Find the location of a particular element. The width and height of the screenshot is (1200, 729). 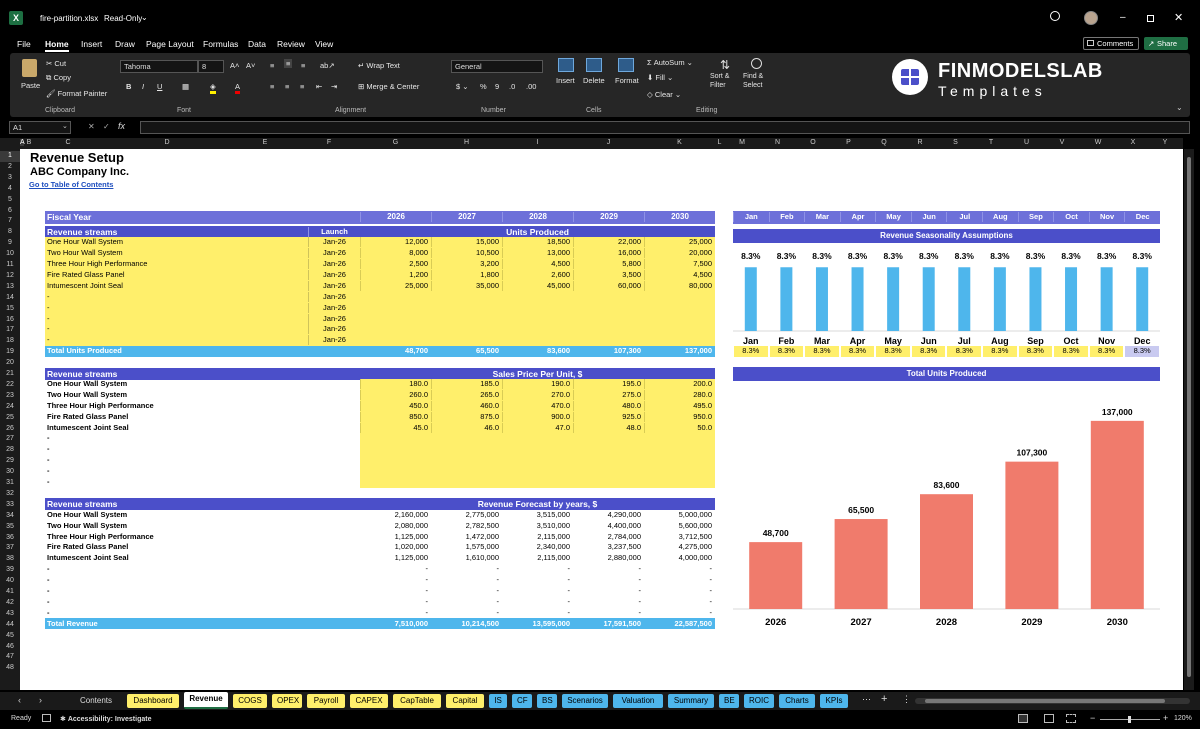

row-header: 45 is located at coordinates (10, 636).